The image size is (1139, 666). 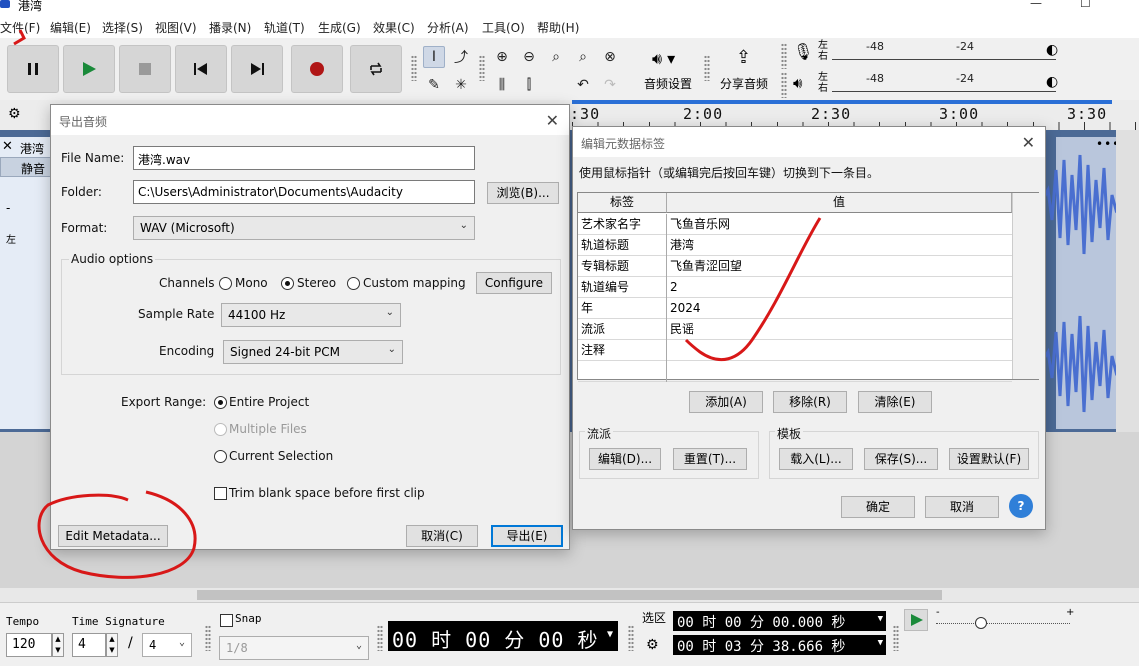 What do you see at coordinates (89, 645) in the screenshot?
I see `time-sig-numerator: 4` at bounding box center [89, 645].